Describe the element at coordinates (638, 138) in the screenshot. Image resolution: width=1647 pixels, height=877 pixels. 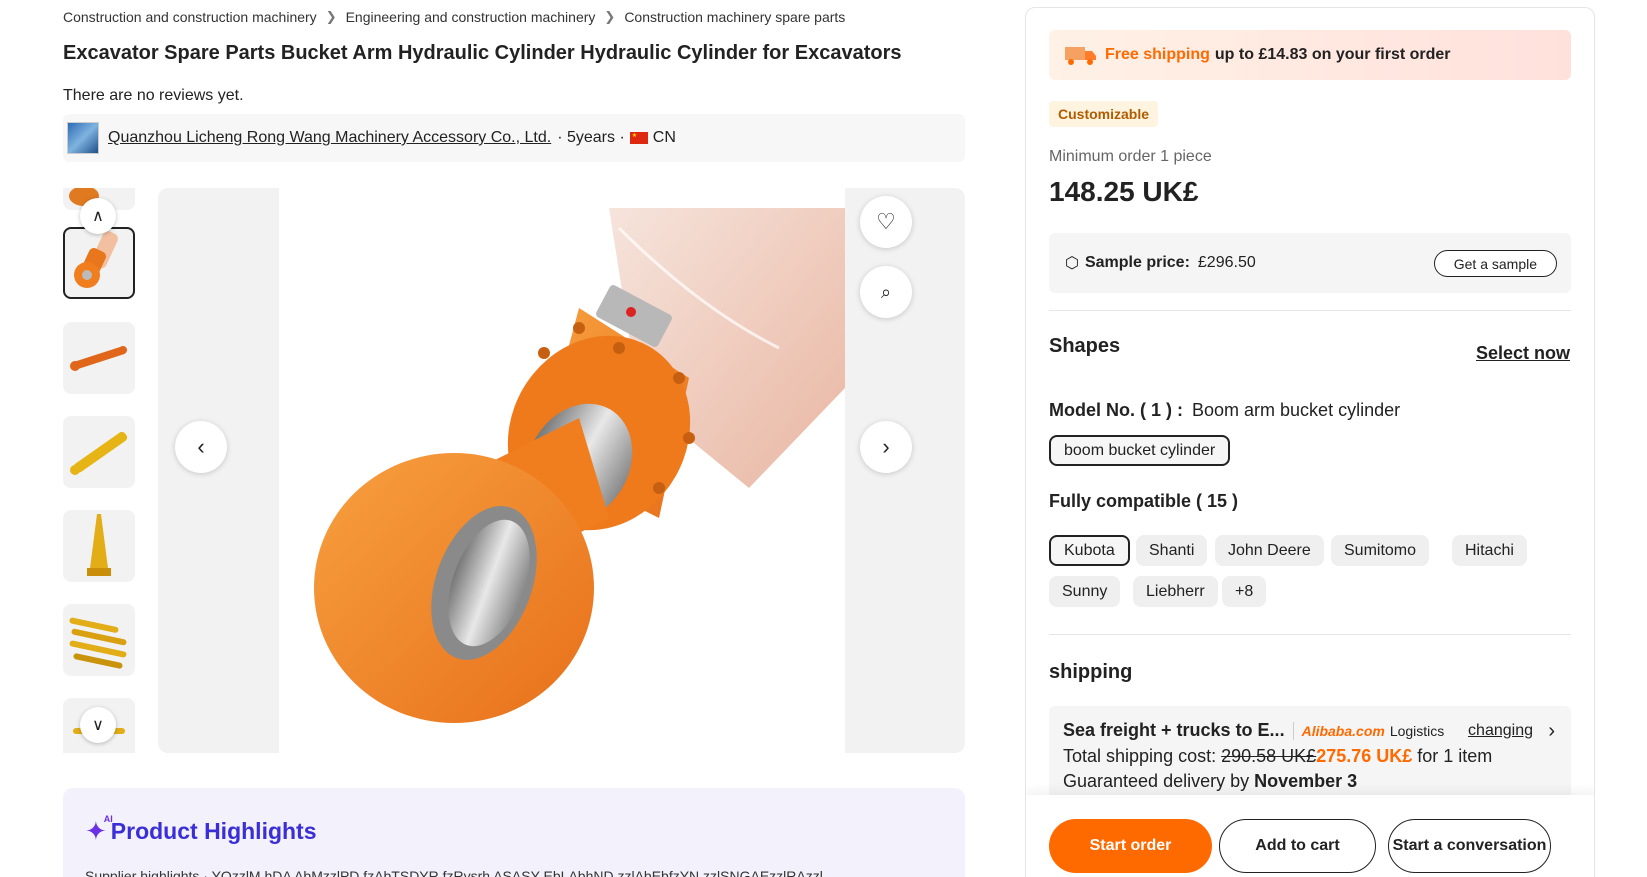
I see `china-flag-icon` at that location.